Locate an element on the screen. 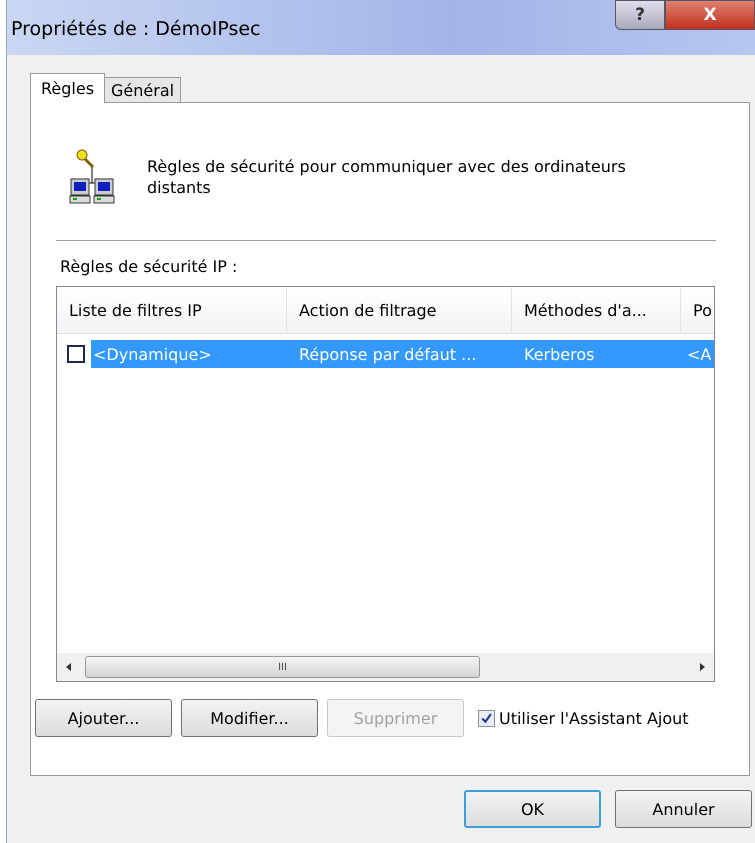  grip-marks: III is located at coordinates (282, 667).